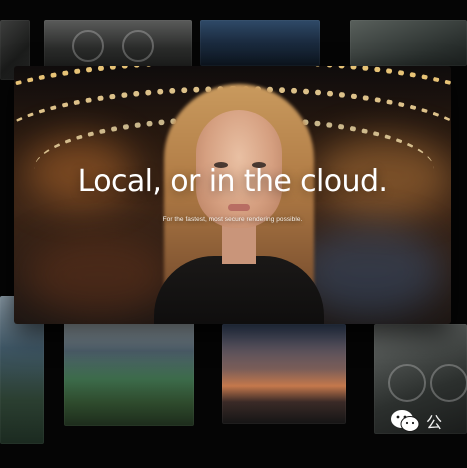 This screenshot has height=468, width=467. What do you see at coordinates (232, 181) in the screenshot?
I see `hero-title: Local, or in the cloud.` at bounding box center [232, 181].